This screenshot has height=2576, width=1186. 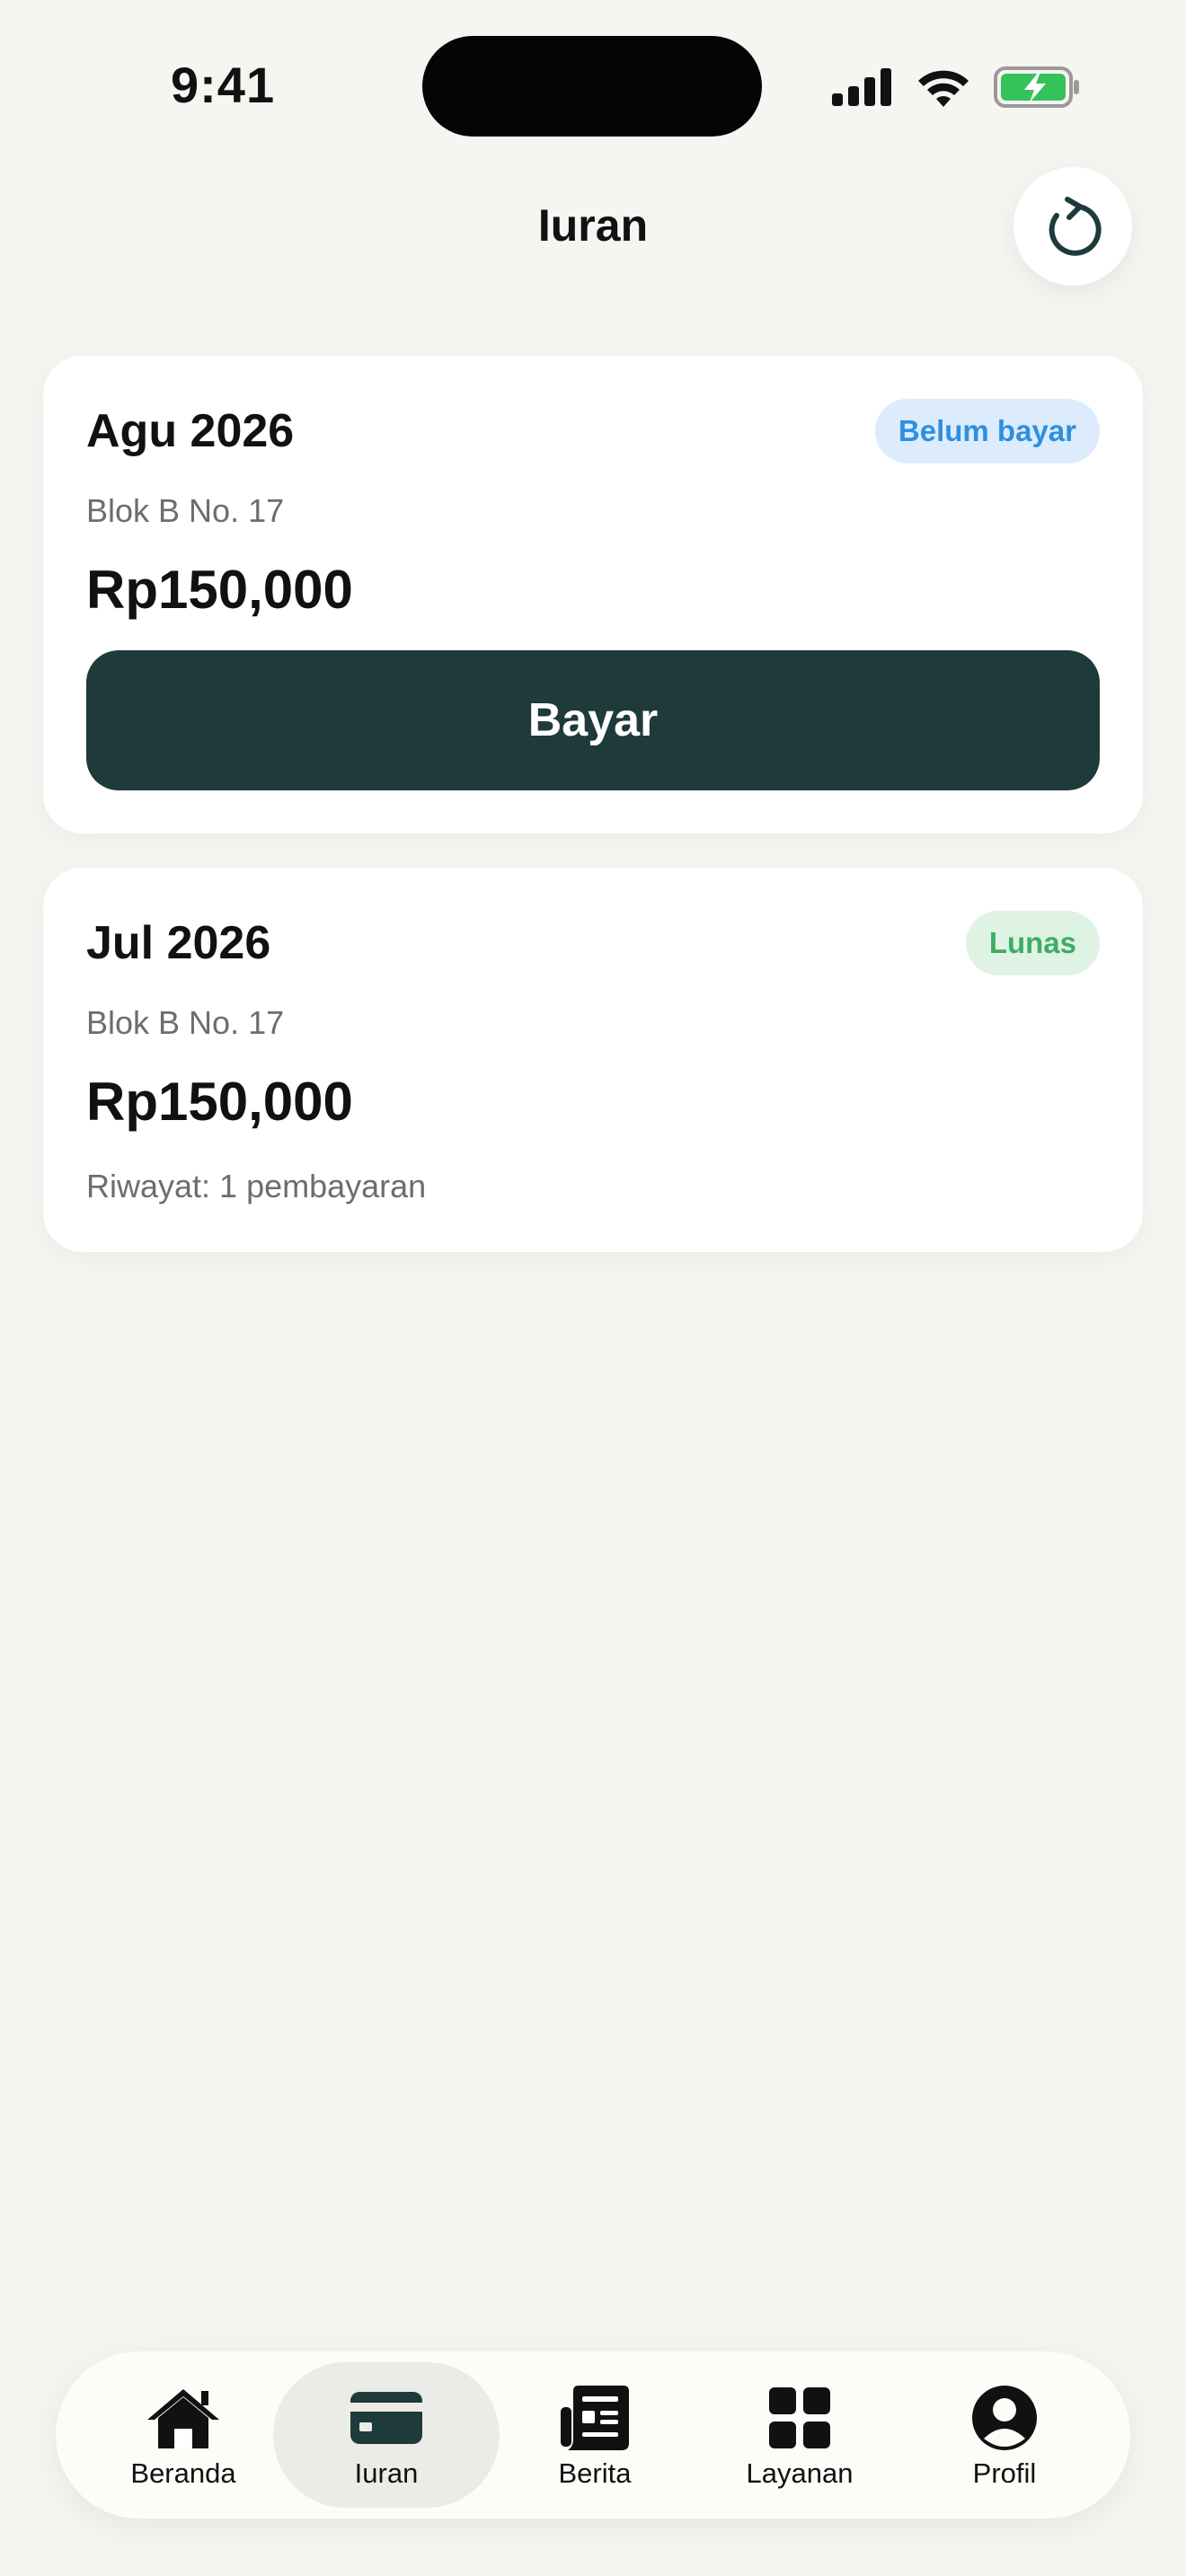 I want to click on refresh-button, so click(x=1072, y=226).